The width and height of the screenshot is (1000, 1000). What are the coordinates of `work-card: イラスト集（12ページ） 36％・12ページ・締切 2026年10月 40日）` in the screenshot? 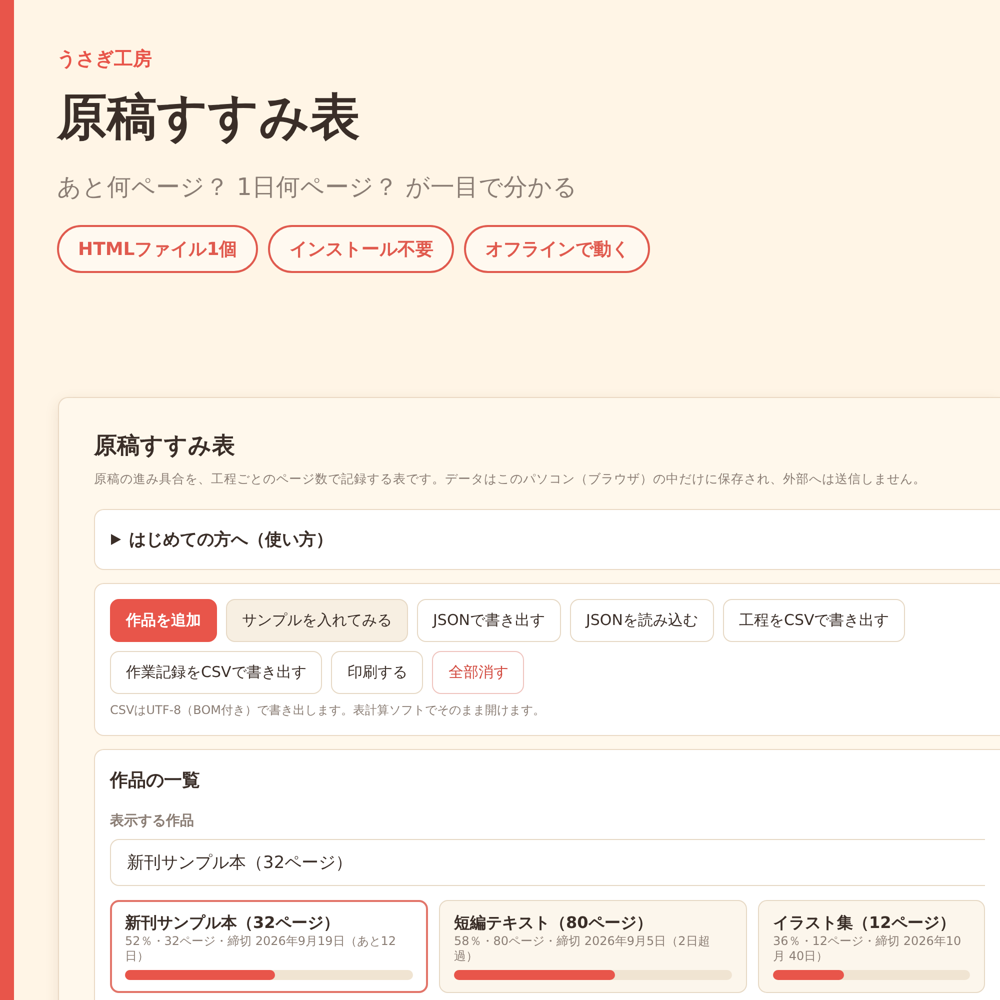 It's located at (871, 946).